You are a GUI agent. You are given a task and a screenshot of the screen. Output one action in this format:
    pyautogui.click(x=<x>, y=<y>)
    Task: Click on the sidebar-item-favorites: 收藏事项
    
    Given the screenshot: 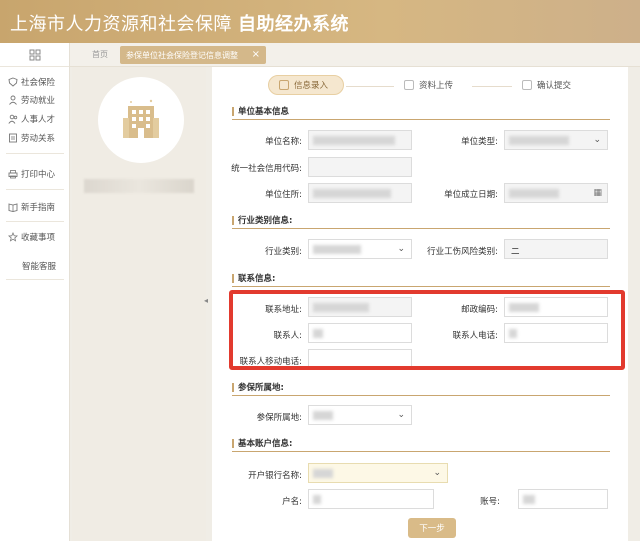 What is the action you would take?
    pyautogui.click(x=31, y=237)
    